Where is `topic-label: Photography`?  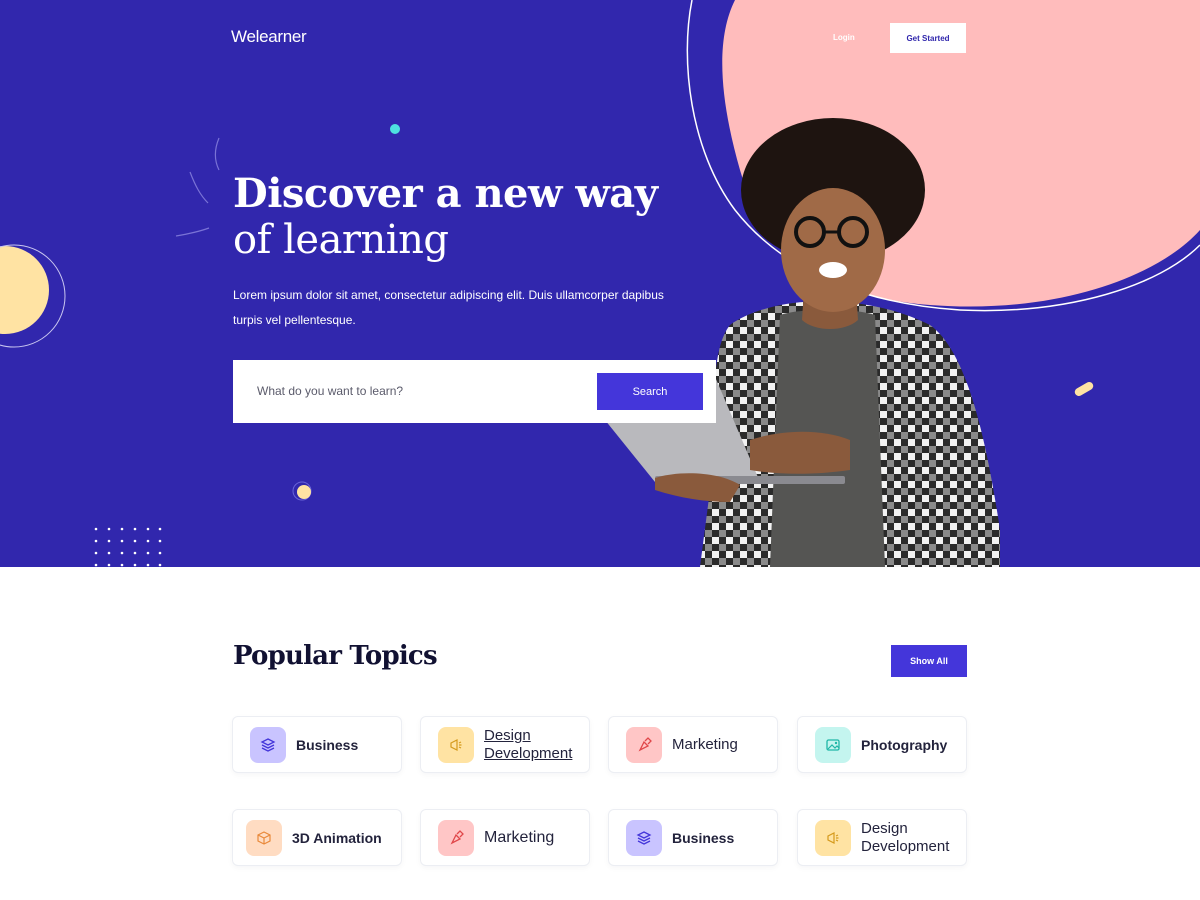 topic-label: Photography is located at coordinates (904, 744).